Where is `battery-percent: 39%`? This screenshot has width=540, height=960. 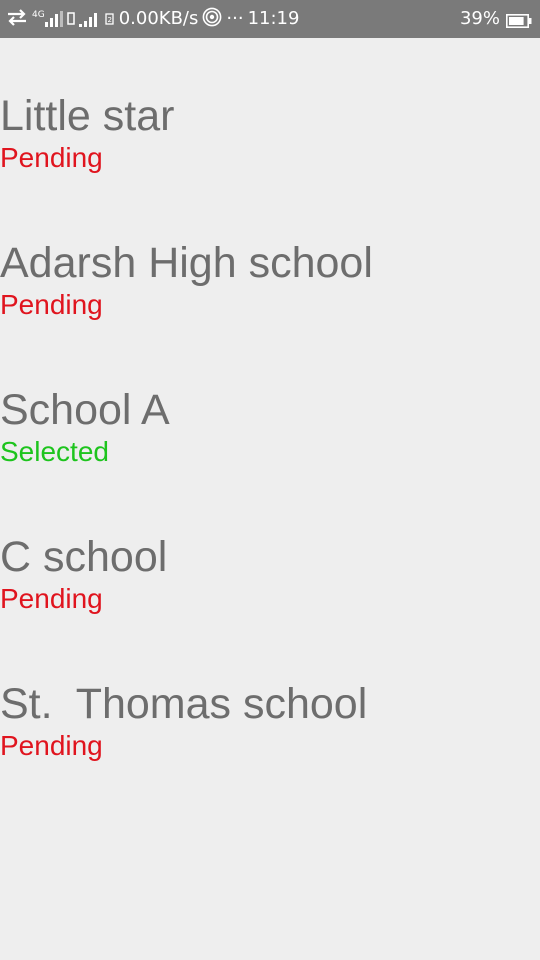
battery-percent: 39% is located at coordinates (479, 18).